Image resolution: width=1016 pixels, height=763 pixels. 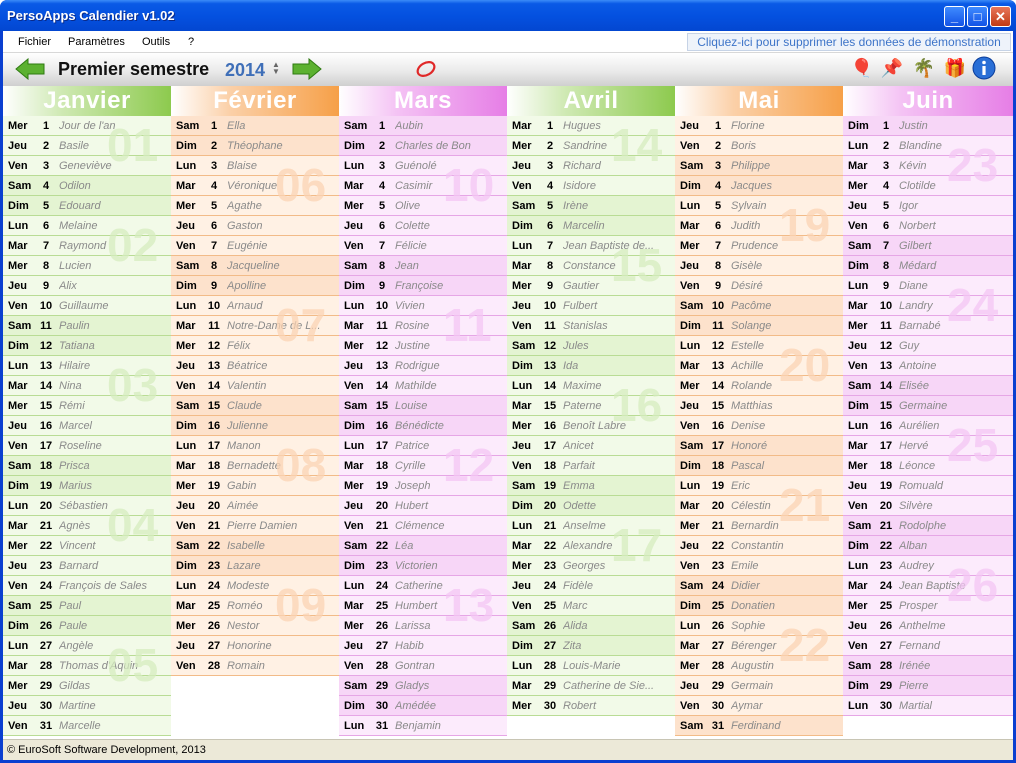 I want to click on day-row: Jeu 1 Florine, so click(x=759, y=126).